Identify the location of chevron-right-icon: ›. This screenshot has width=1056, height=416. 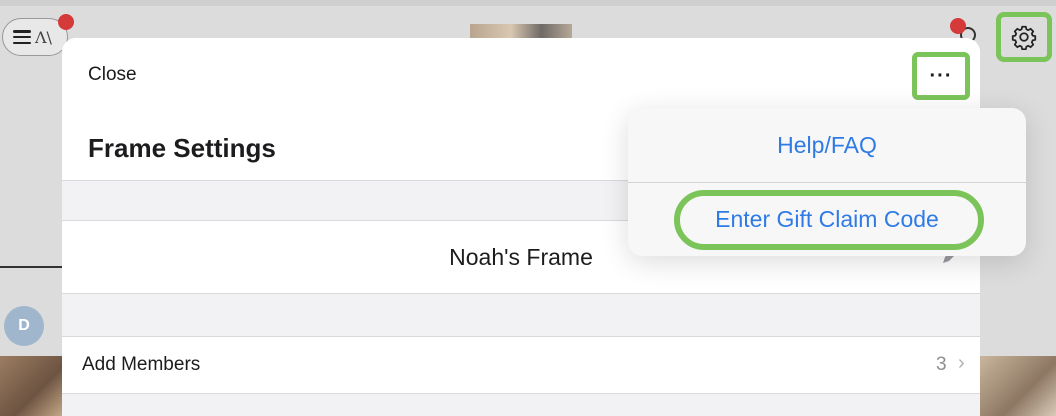
(961, 363).